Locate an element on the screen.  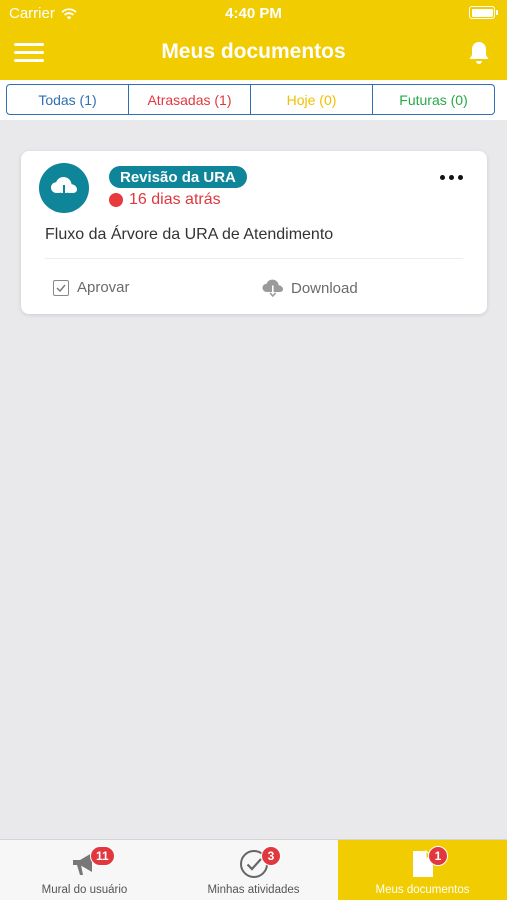
filter-hoje: Hoje (0) is located at coordinates (312, 99).